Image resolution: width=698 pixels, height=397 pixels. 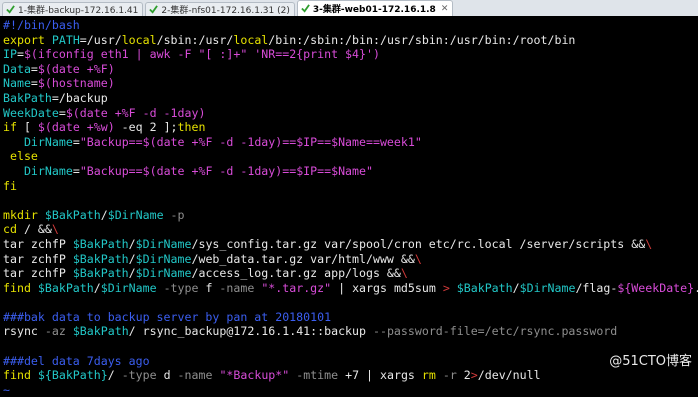 What do you see at coordinates (76, 360) in the screenshot?
I see `code-token: ###del data 7days ago` at bounding box center [76, 360].